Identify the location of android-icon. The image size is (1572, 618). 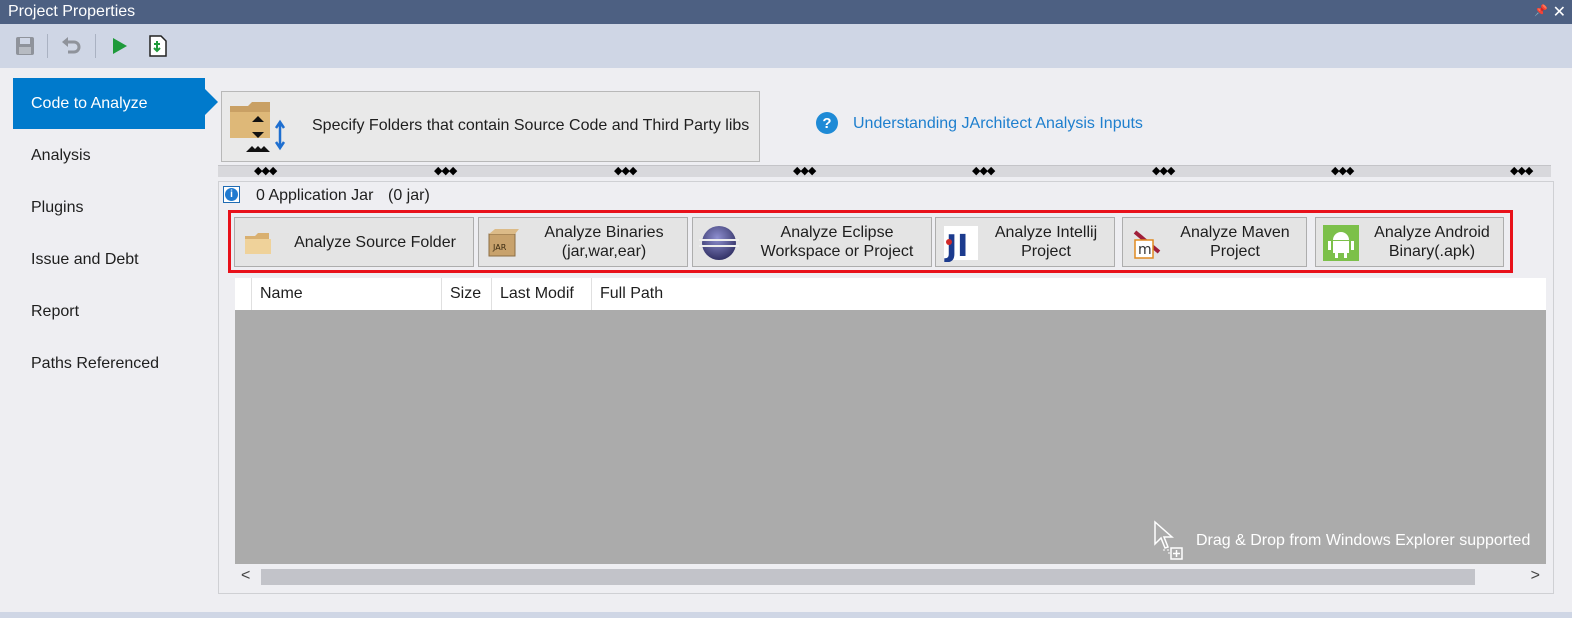
(1341, 243).